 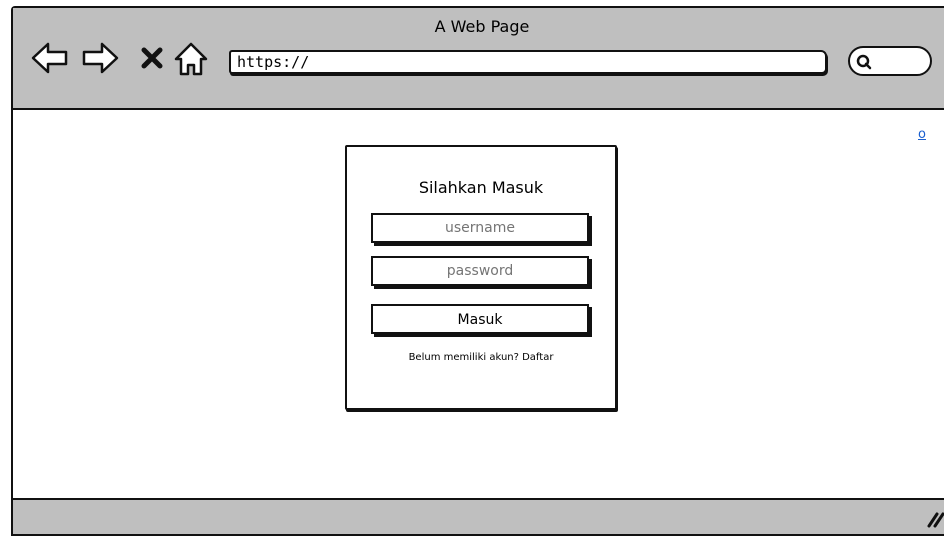 I want to click on username-input, so click(x=480, y=228).